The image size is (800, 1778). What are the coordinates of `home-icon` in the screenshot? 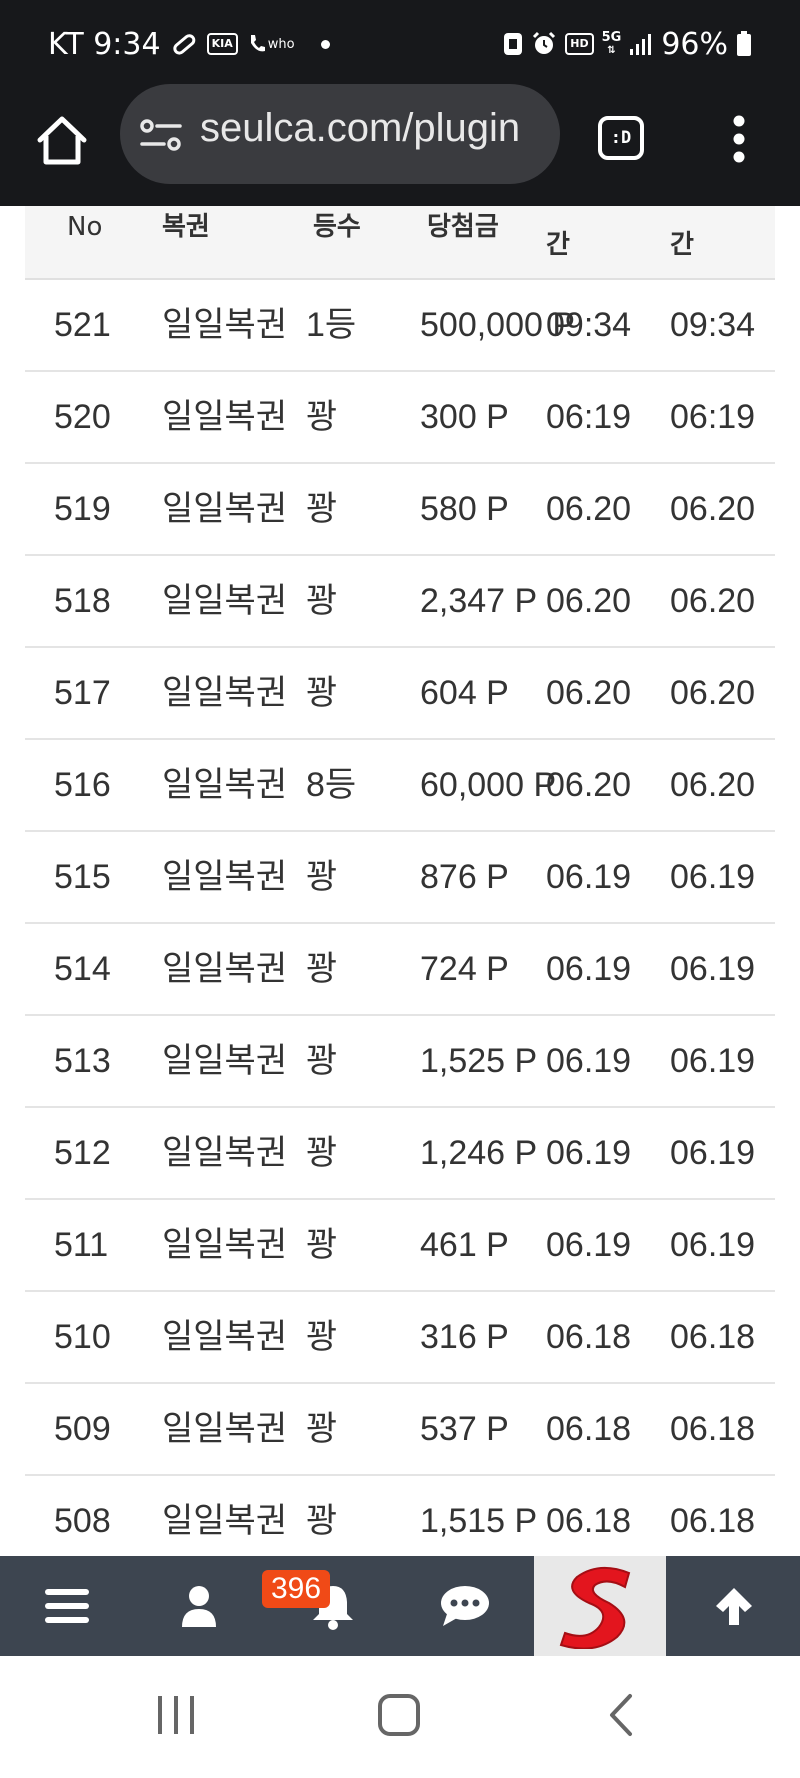 It's located at (62, 140).